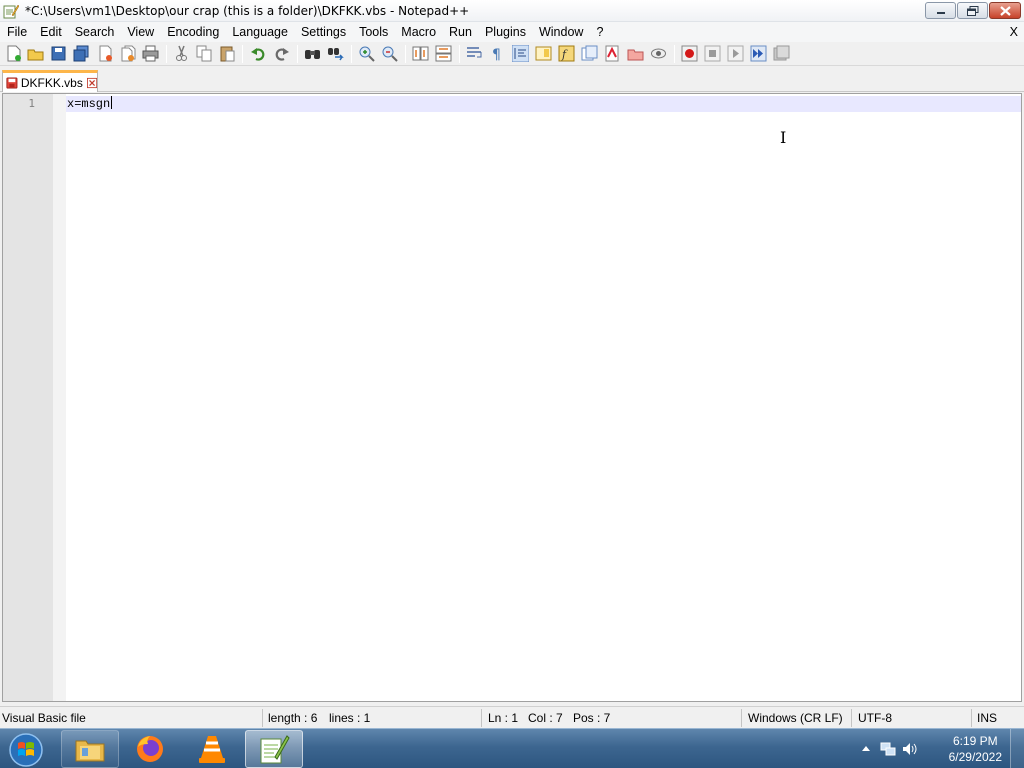 The image size is (1024, 768). What do you see at coordinates (94, 32) in the screenshot?
I see `menu-search: Search` at bounding box center [94, 32].